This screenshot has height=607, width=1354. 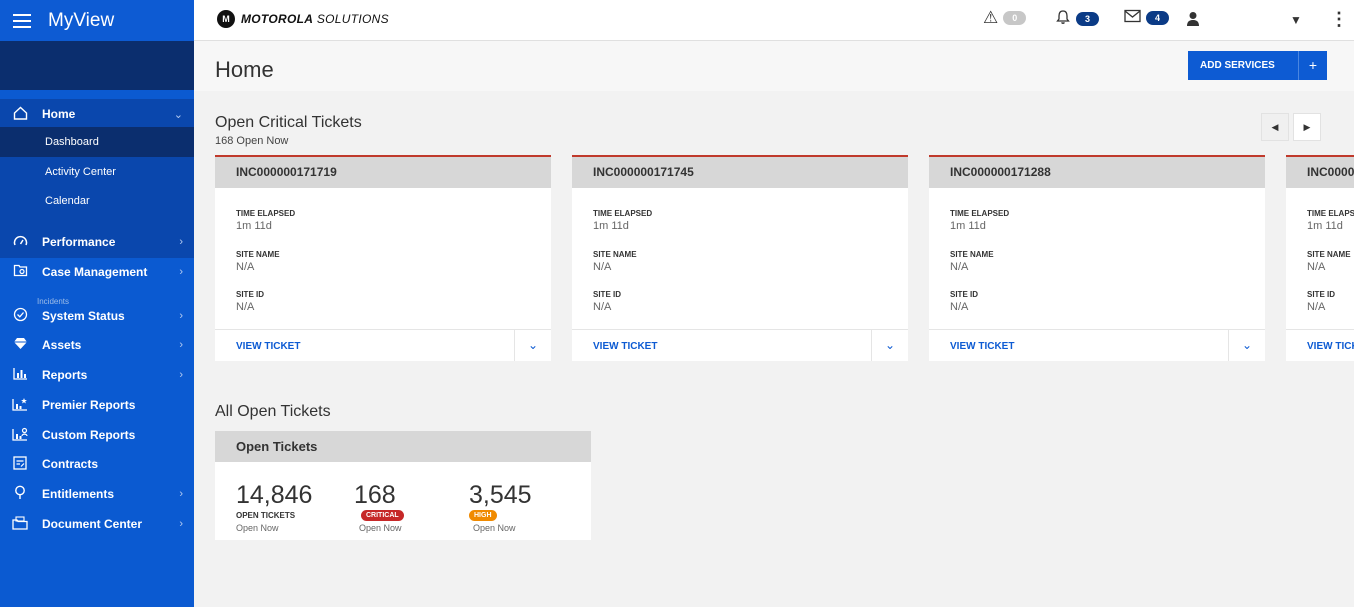 What do you see at coordinates (500, 495) in the screenshot?
I see `high-count: 3,545` at bounding box center [500, 495].